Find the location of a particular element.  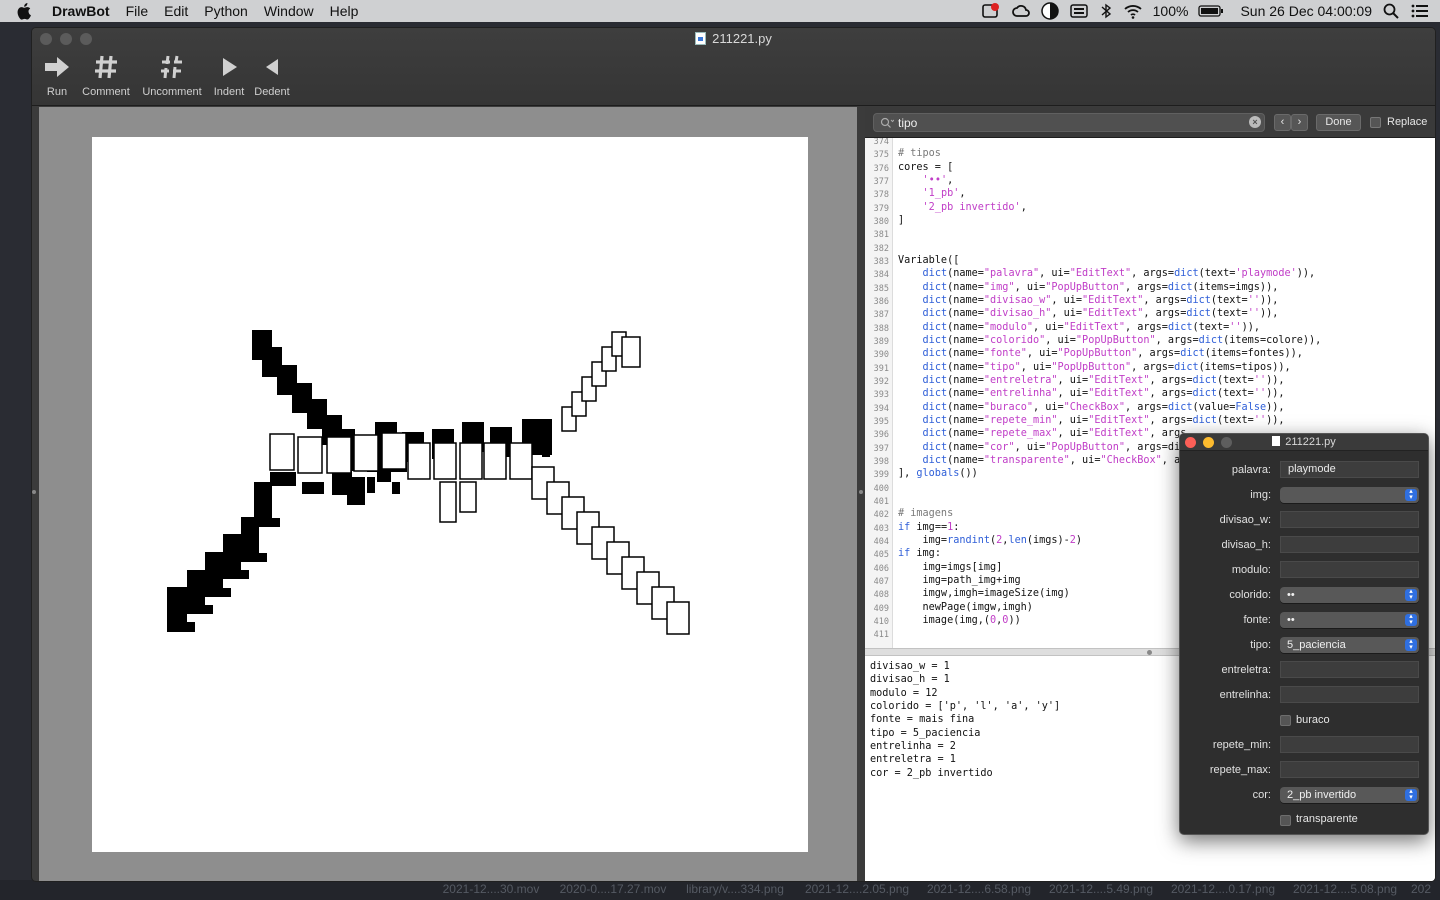

line-number: 384 is located at coordinates (881, 275).